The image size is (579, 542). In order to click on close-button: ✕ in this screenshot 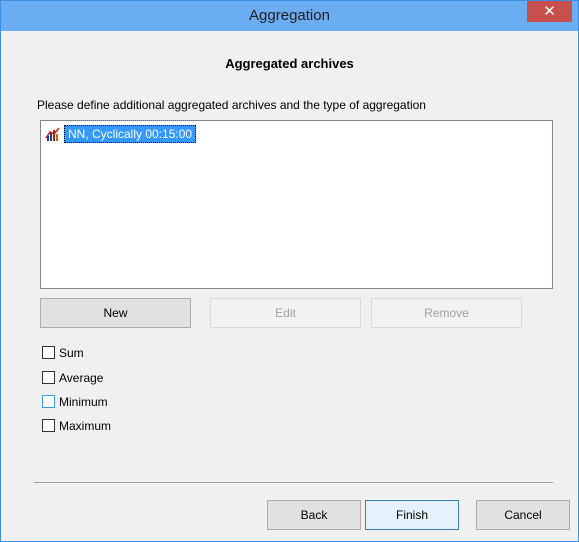, I will do `click(549, 11)`.